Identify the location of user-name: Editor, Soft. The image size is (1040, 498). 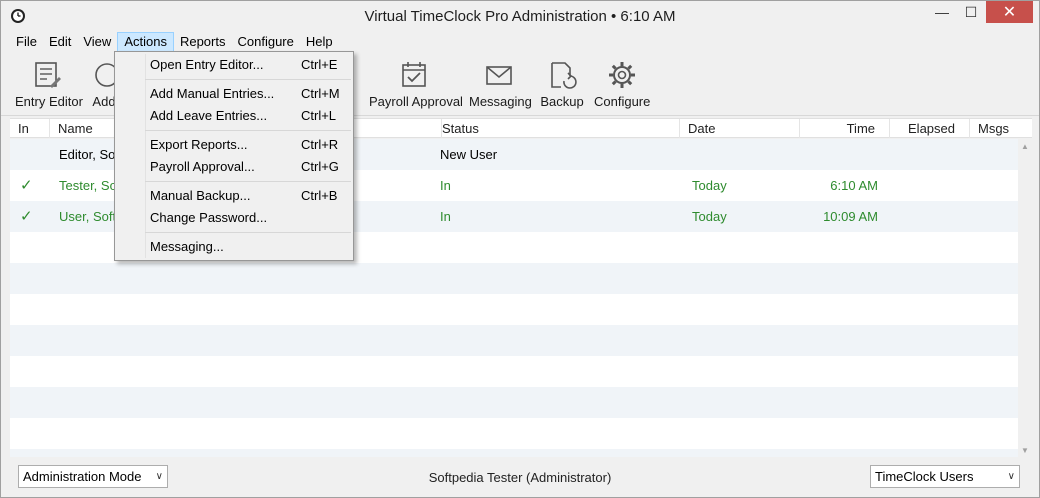
(89, 154).